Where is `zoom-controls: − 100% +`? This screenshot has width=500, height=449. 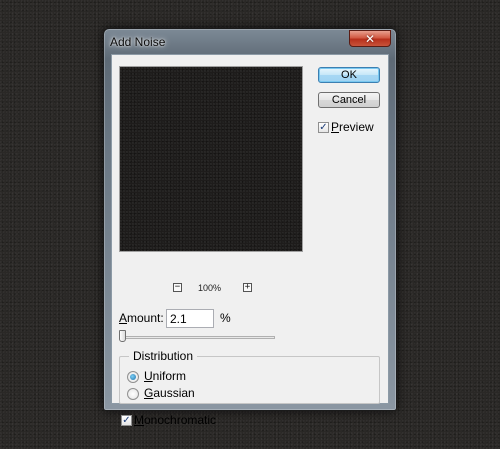 zoom-controls: − 100% + is located at coordinates (212, 289).